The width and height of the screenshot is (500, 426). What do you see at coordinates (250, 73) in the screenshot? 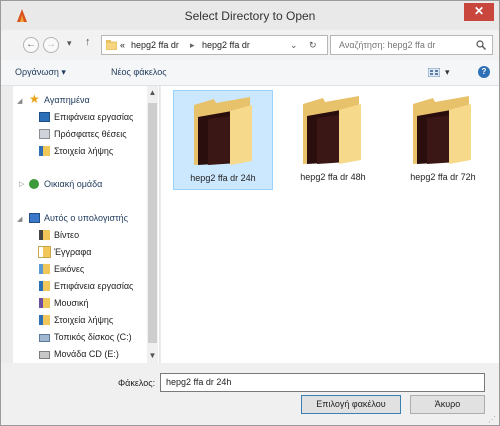
I see `command-toolbar: Οργάνωση ▾ Νέος φάκελος ▾ ?` at bounding box center [250, 73].